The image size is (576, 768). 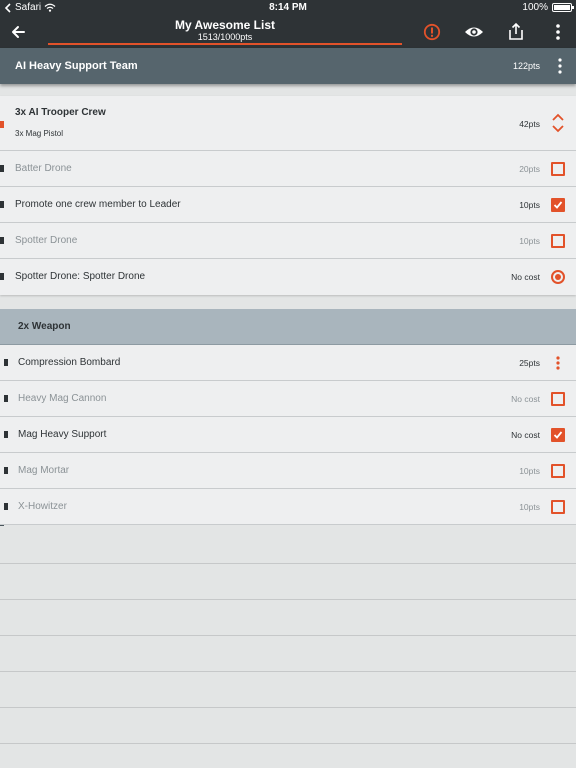 I want to click on list-points: 1513/1000pts, so click(x=225, y=37).